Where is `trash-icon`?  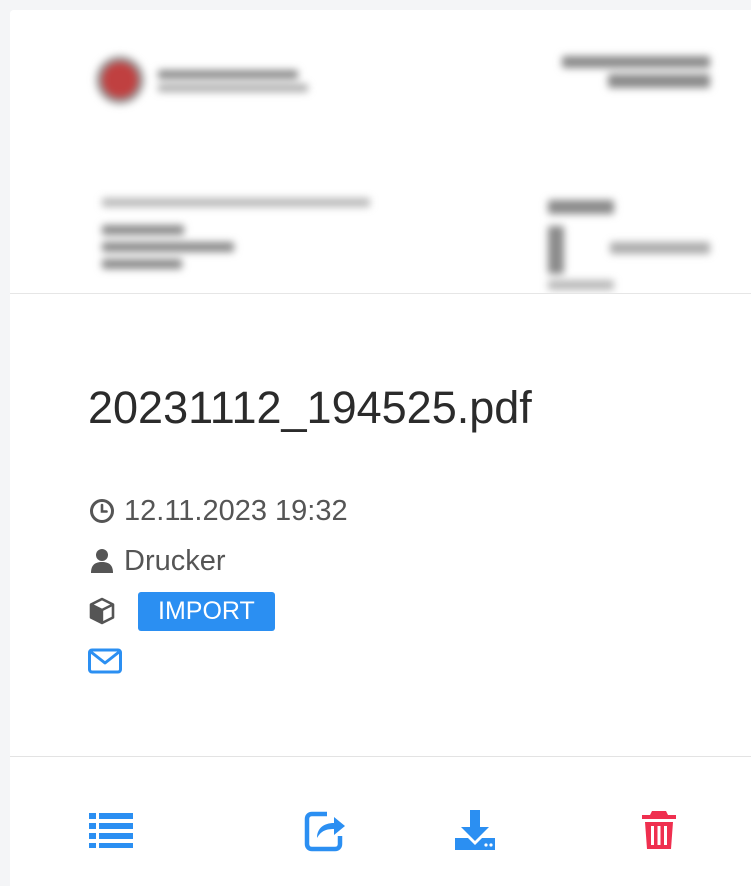 trash-icon is located at coordinates (659, 830).